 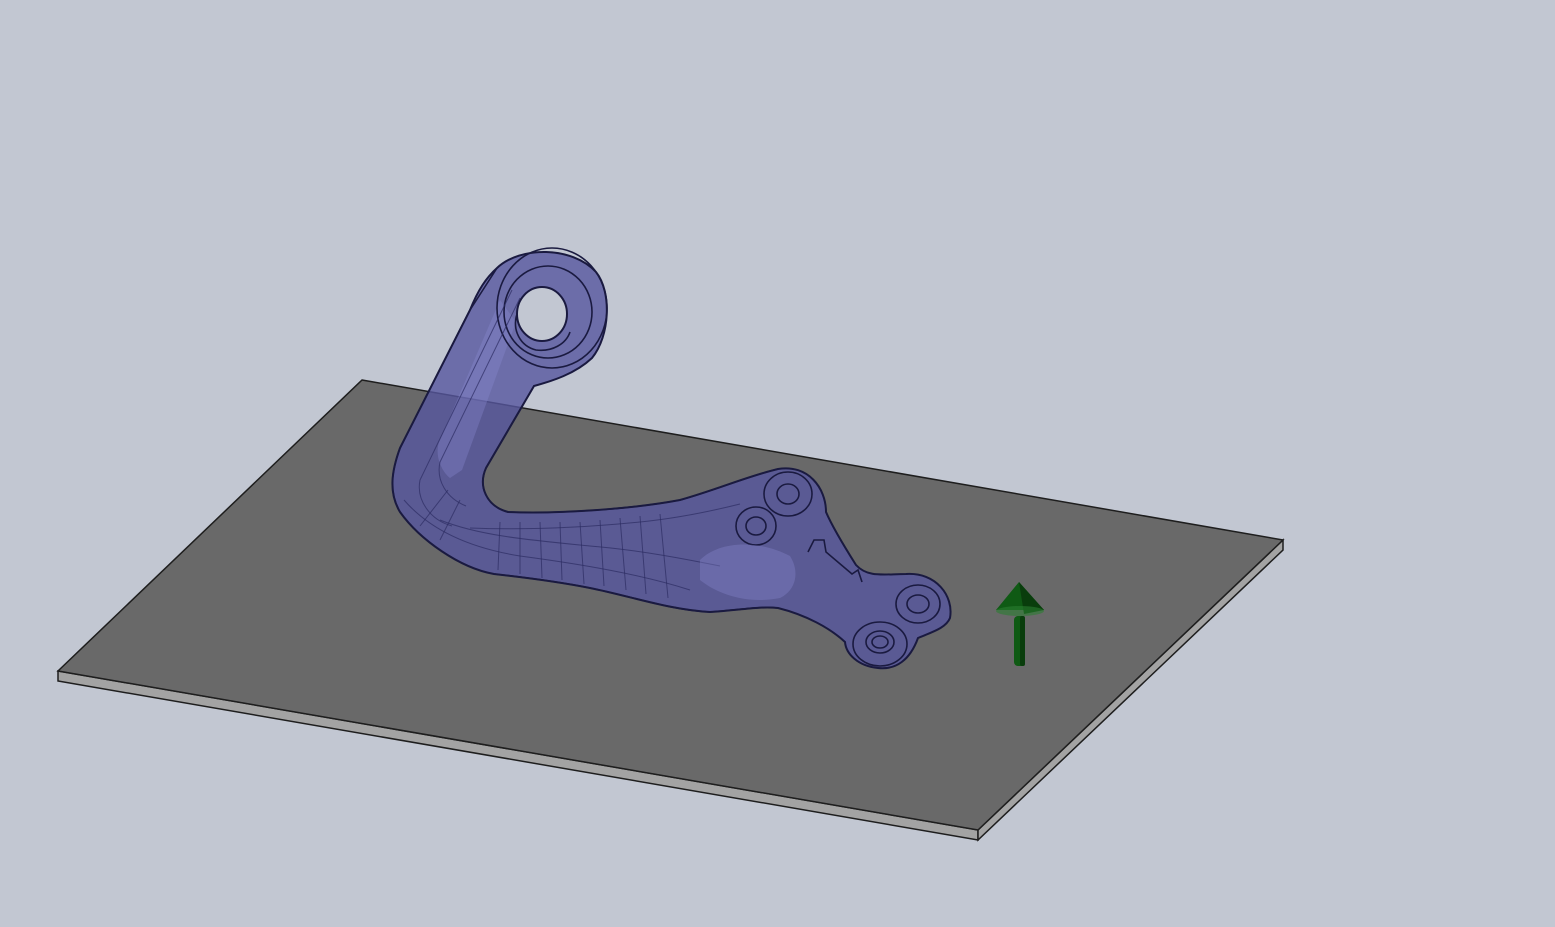 I want to click on eye-bore, so click(x=542, y=314).